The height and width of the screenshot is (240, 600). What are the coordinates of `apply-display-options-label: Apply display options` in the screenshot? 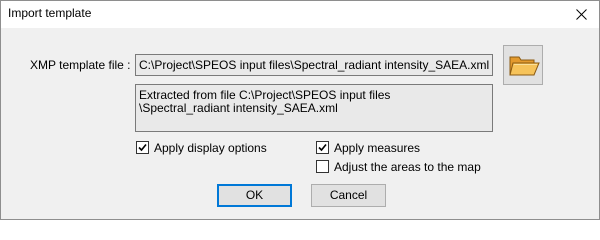 It's located at (210, 148).